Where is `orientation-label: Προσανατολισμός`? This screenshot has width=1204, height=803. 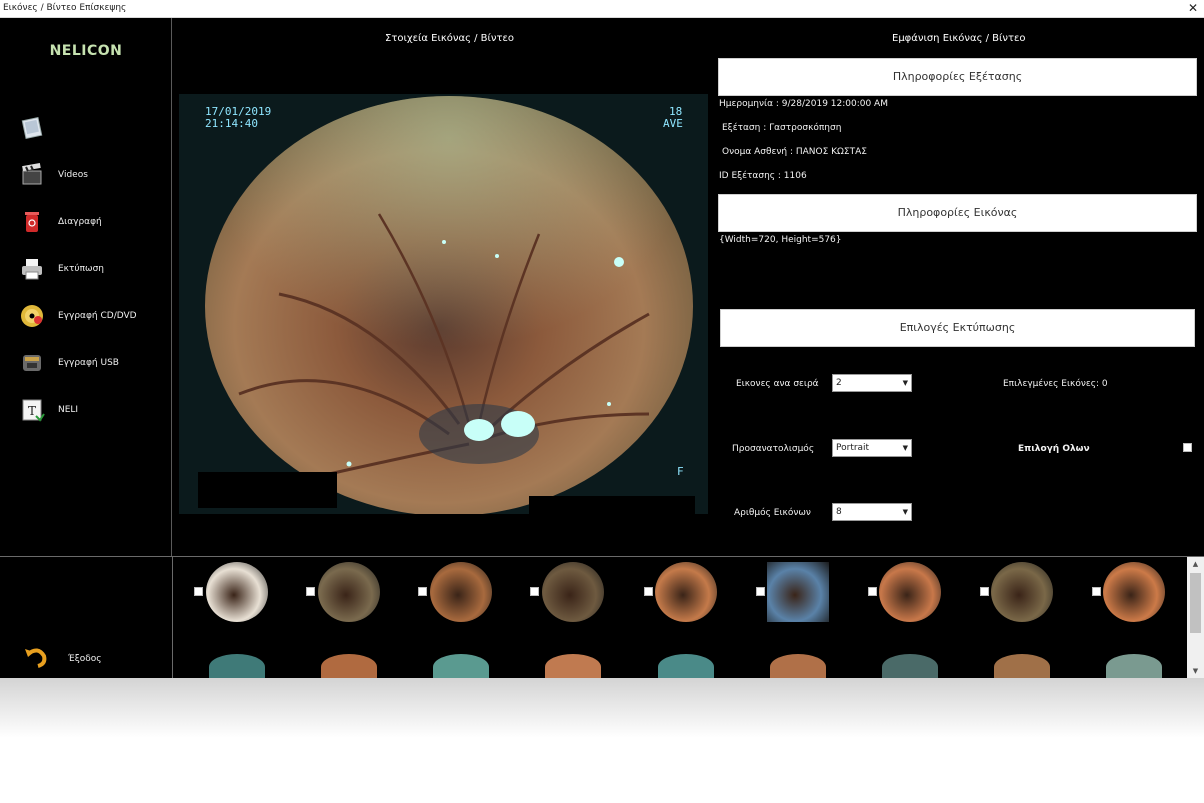
orientation-label: Προσανατολισμός is located at coordinates (773, 449).